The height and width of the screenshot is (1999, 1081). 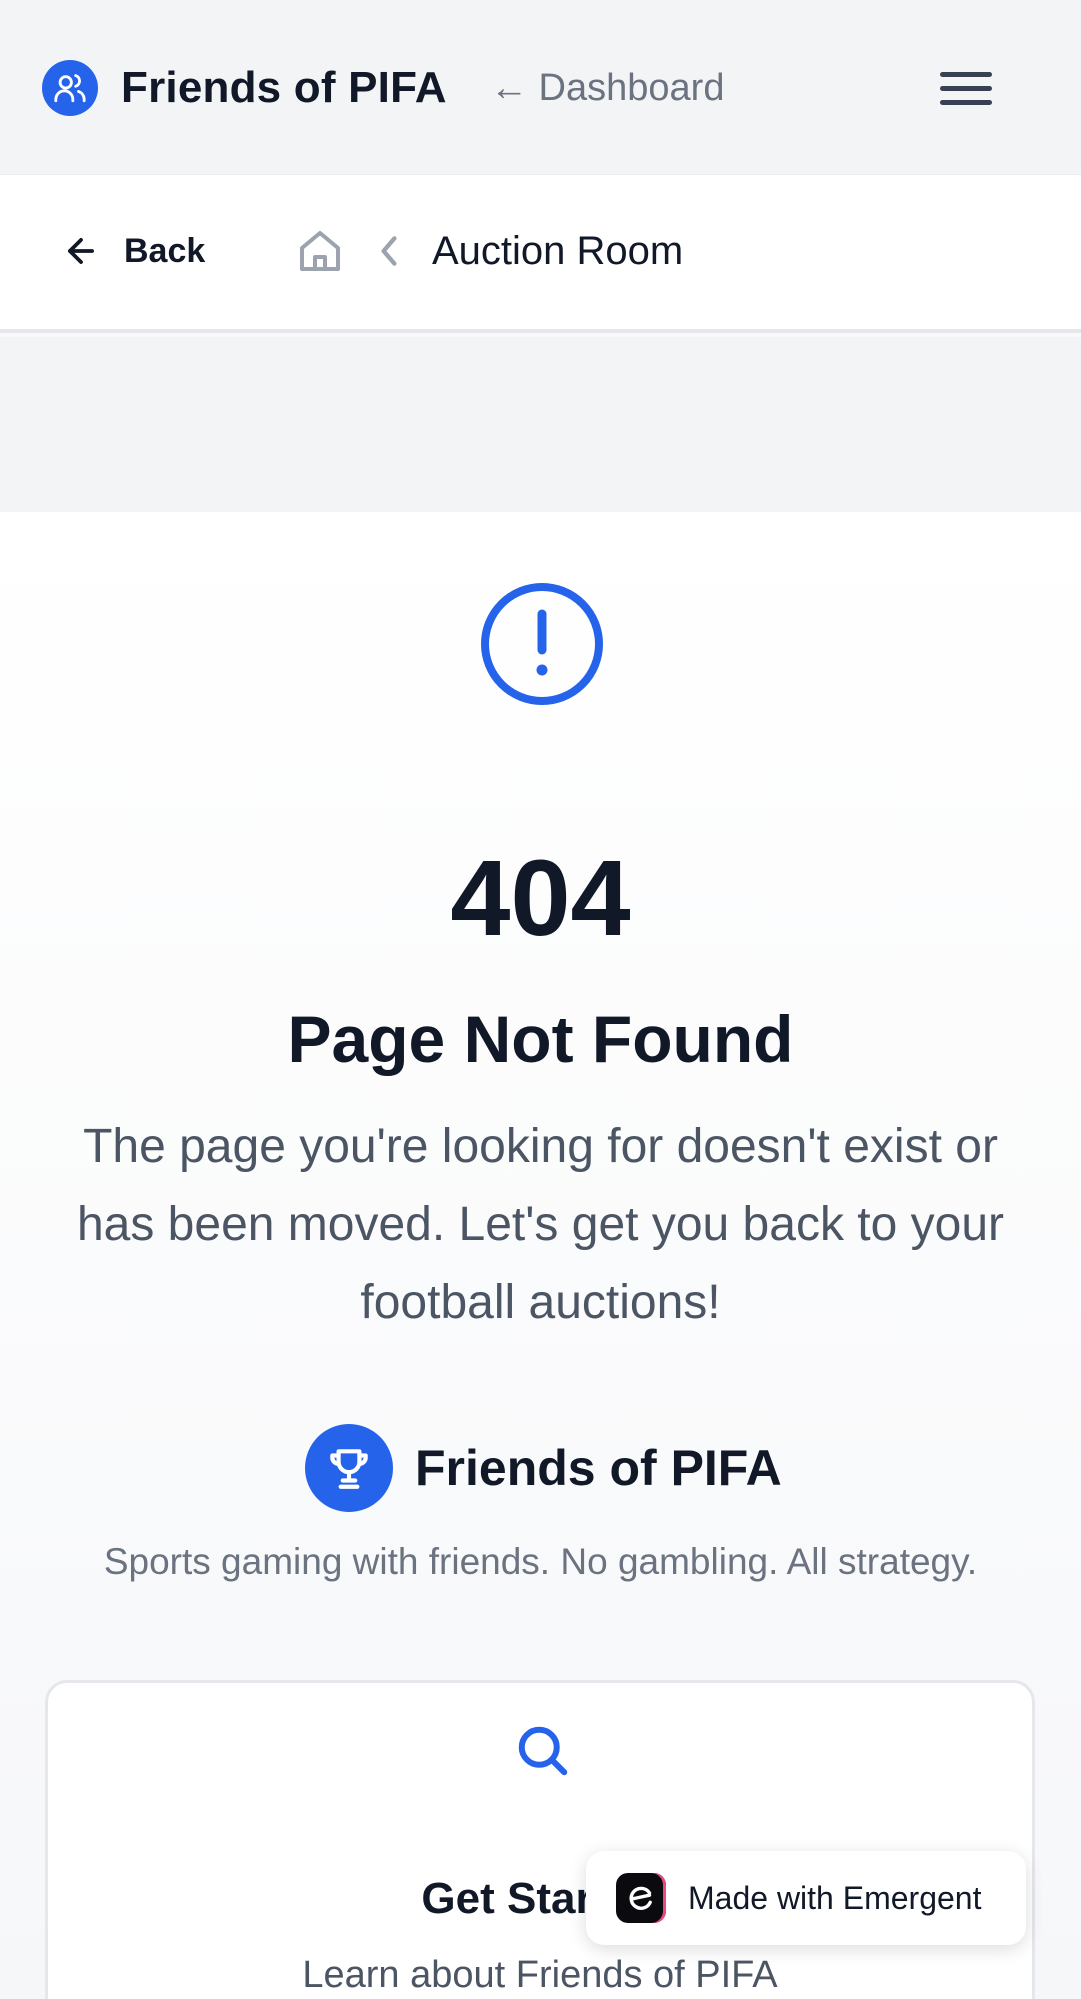 What do you see at coordinates (835, 1897) in the screenshot?
I see `badge-text: Made with Emergent` at bounding box center [835, 1897].